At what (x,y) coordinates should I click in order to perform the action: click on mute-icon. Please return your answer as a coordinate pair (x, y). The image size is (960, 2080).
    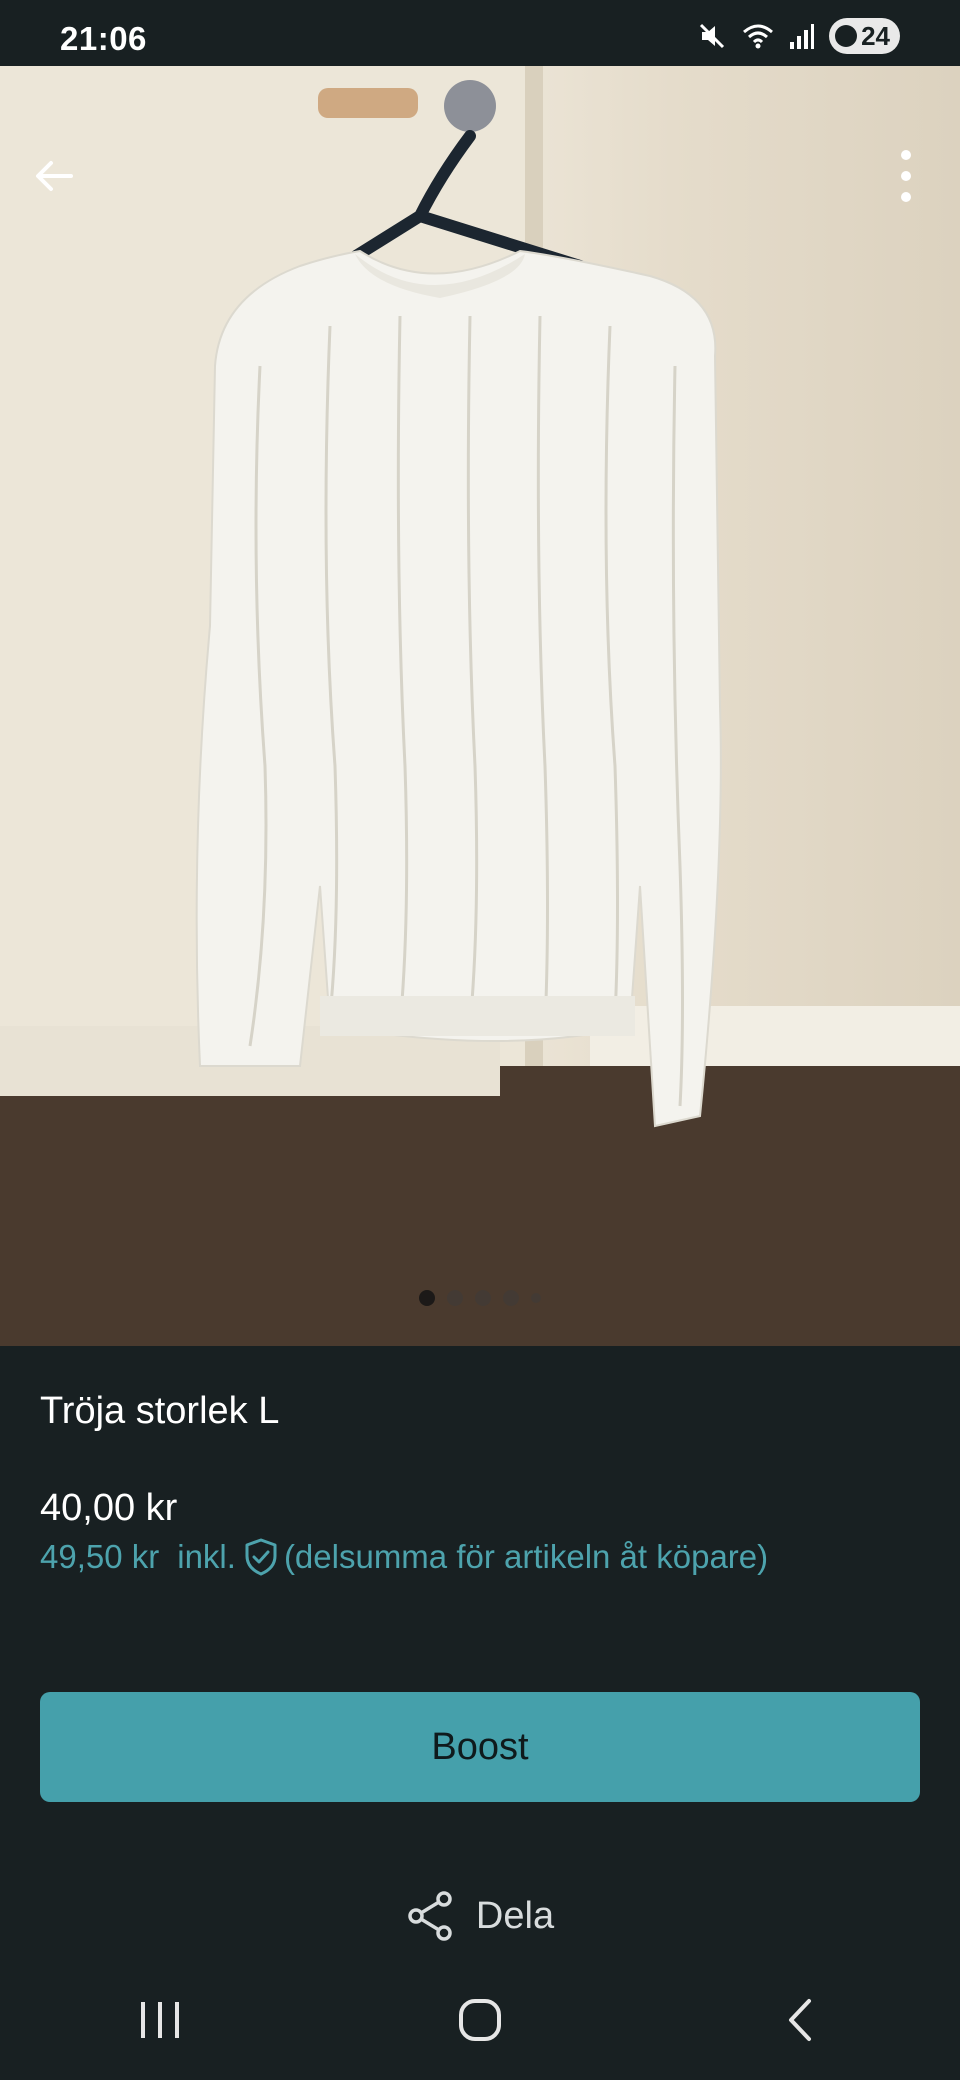
    Looking at the image, I should click on (712, 36).